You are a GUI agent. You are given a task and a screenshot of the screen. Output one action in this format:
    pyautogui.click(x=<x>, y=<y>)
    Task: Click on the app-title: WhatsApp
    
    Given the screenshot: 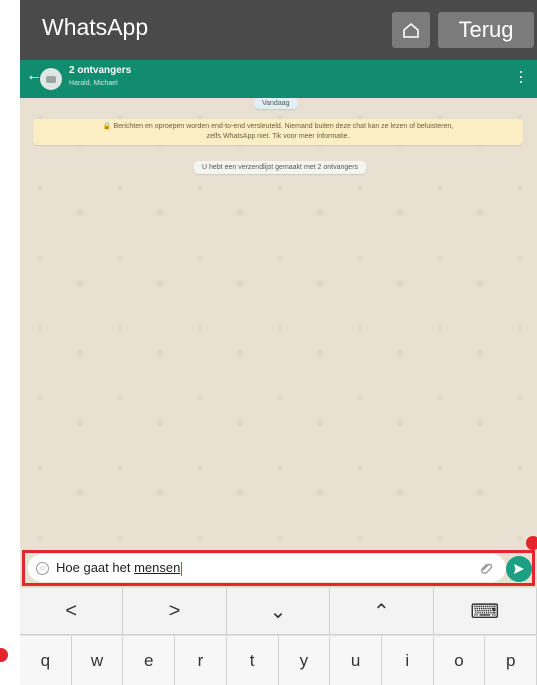 What is the action you would take?
    pyautogui.click(x=95, y=27)
    